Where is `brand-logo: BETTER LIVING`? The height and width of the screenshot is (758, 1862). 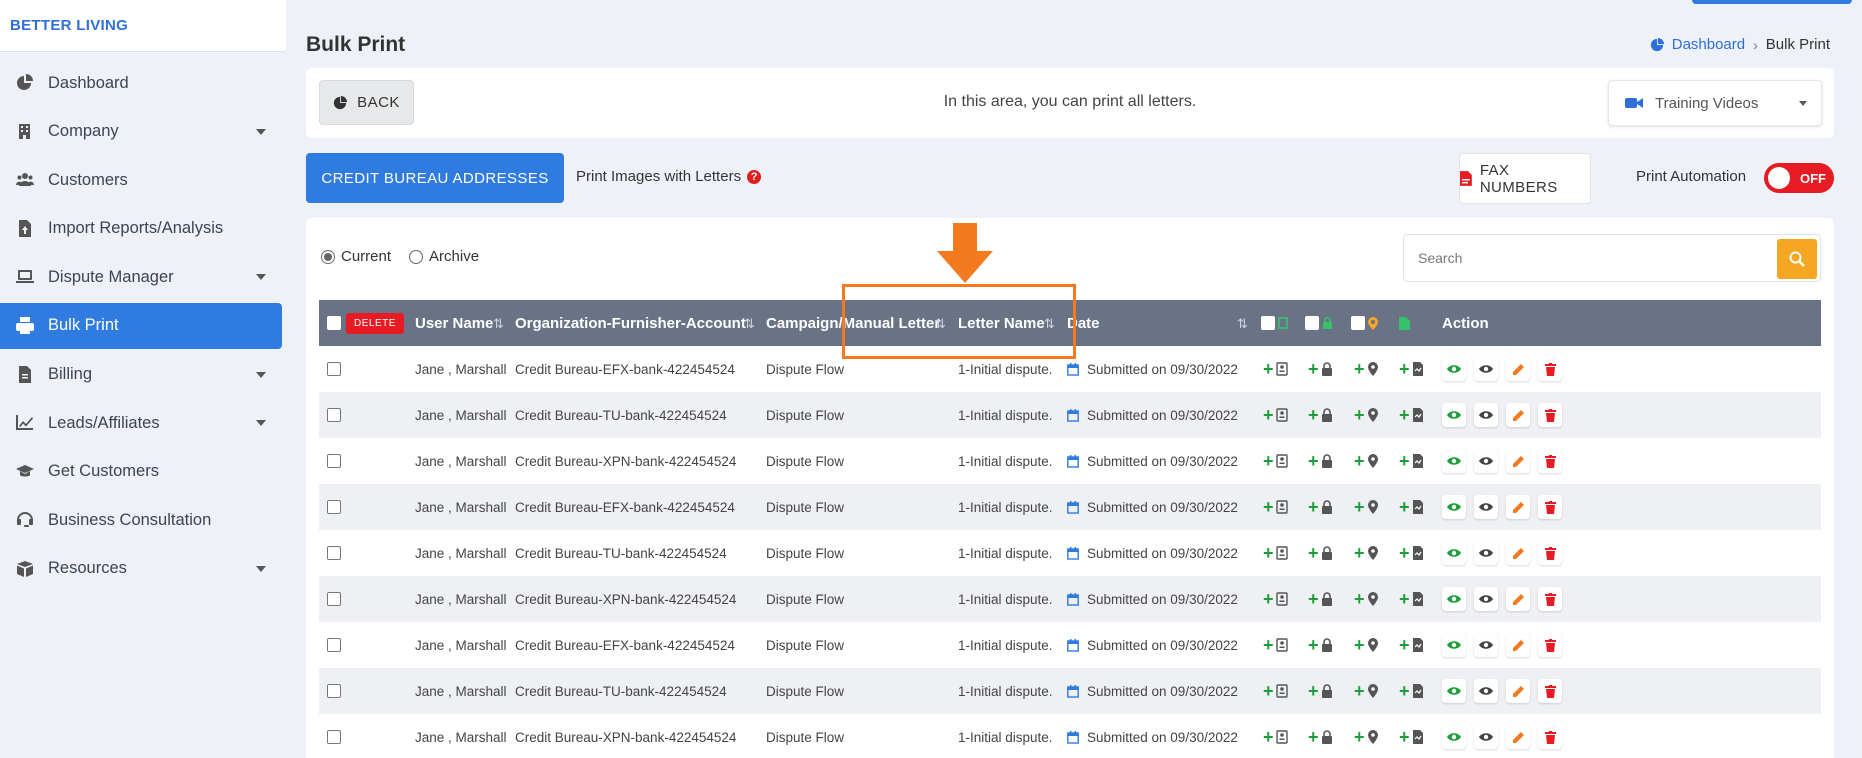 brand-logo: BETTER LIVING is located at coordinates (143, 26).